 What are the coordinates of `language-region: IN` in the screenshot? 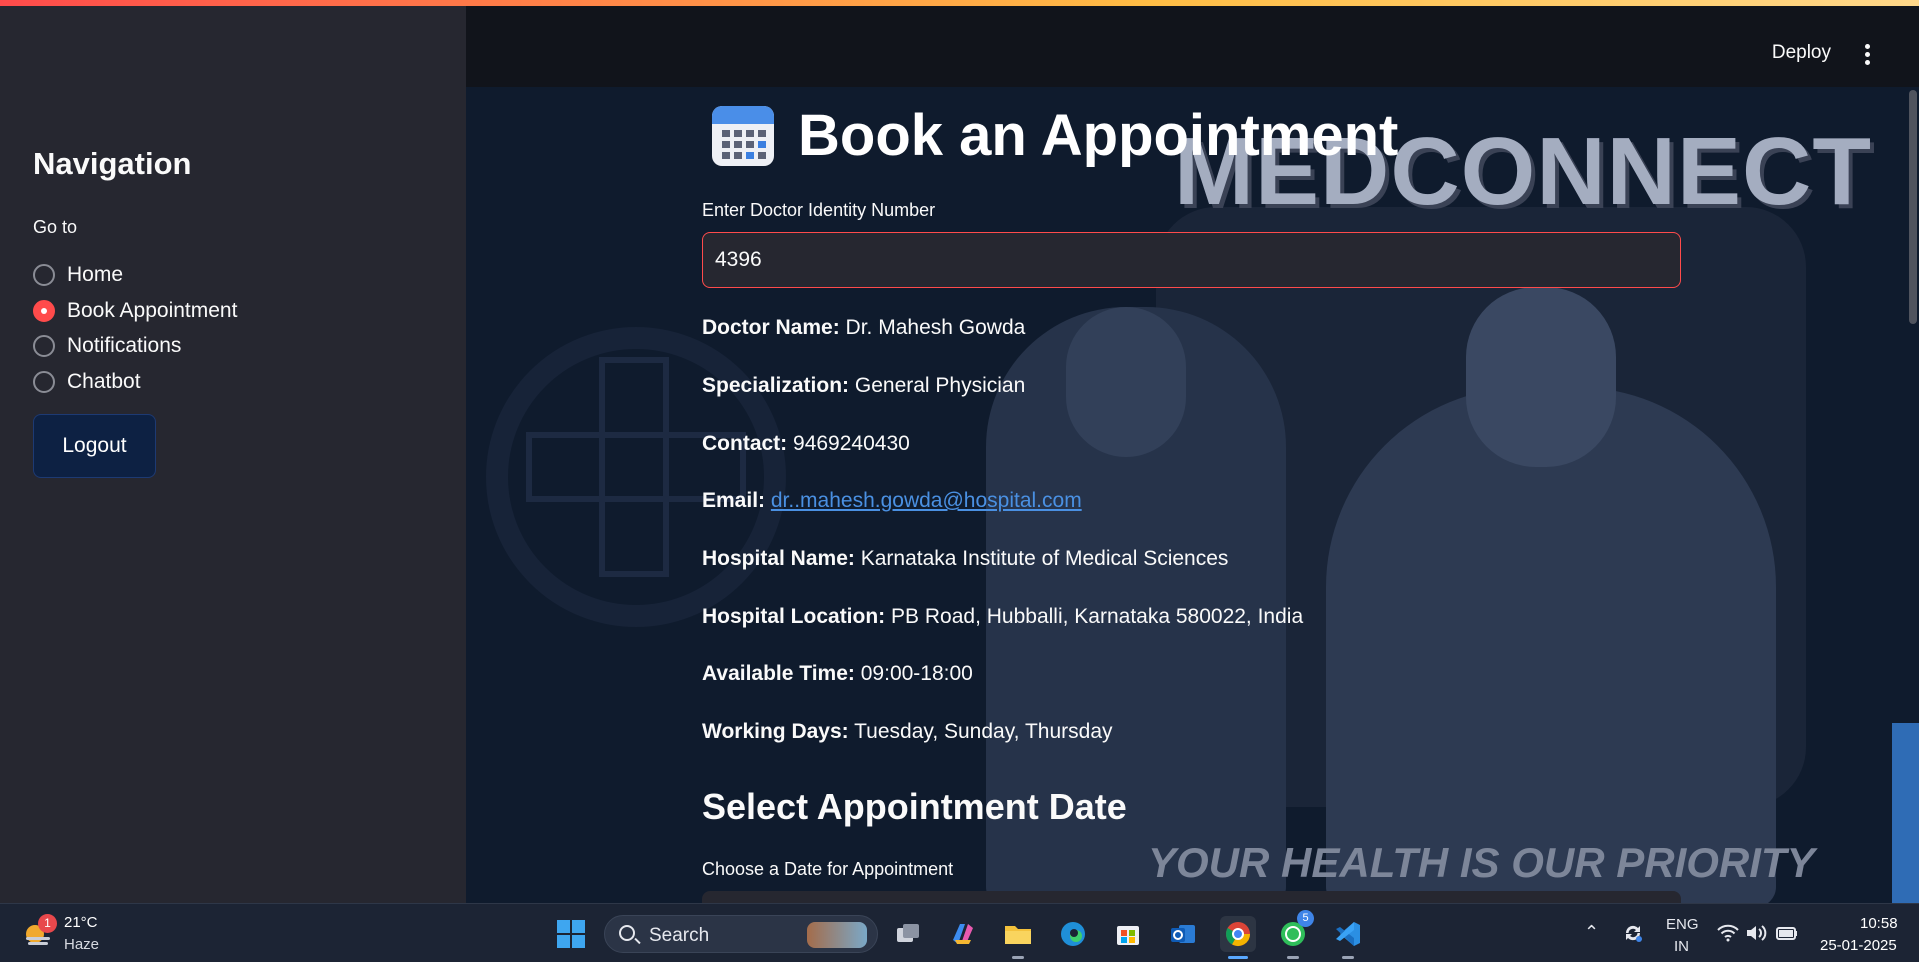 It's located at (1681, 946).